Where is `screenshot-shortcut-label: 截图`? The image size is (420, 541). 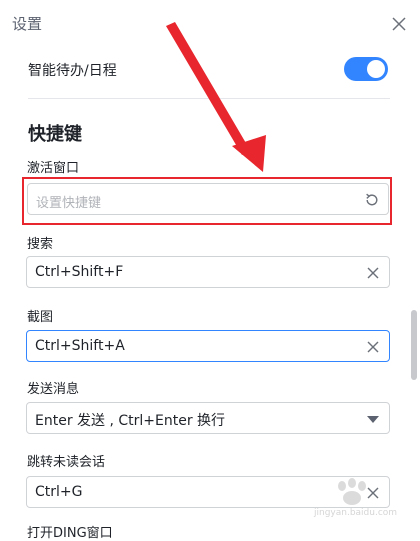 screenshot-shortcut-label: 截图 is located at coordinates (40, 317).